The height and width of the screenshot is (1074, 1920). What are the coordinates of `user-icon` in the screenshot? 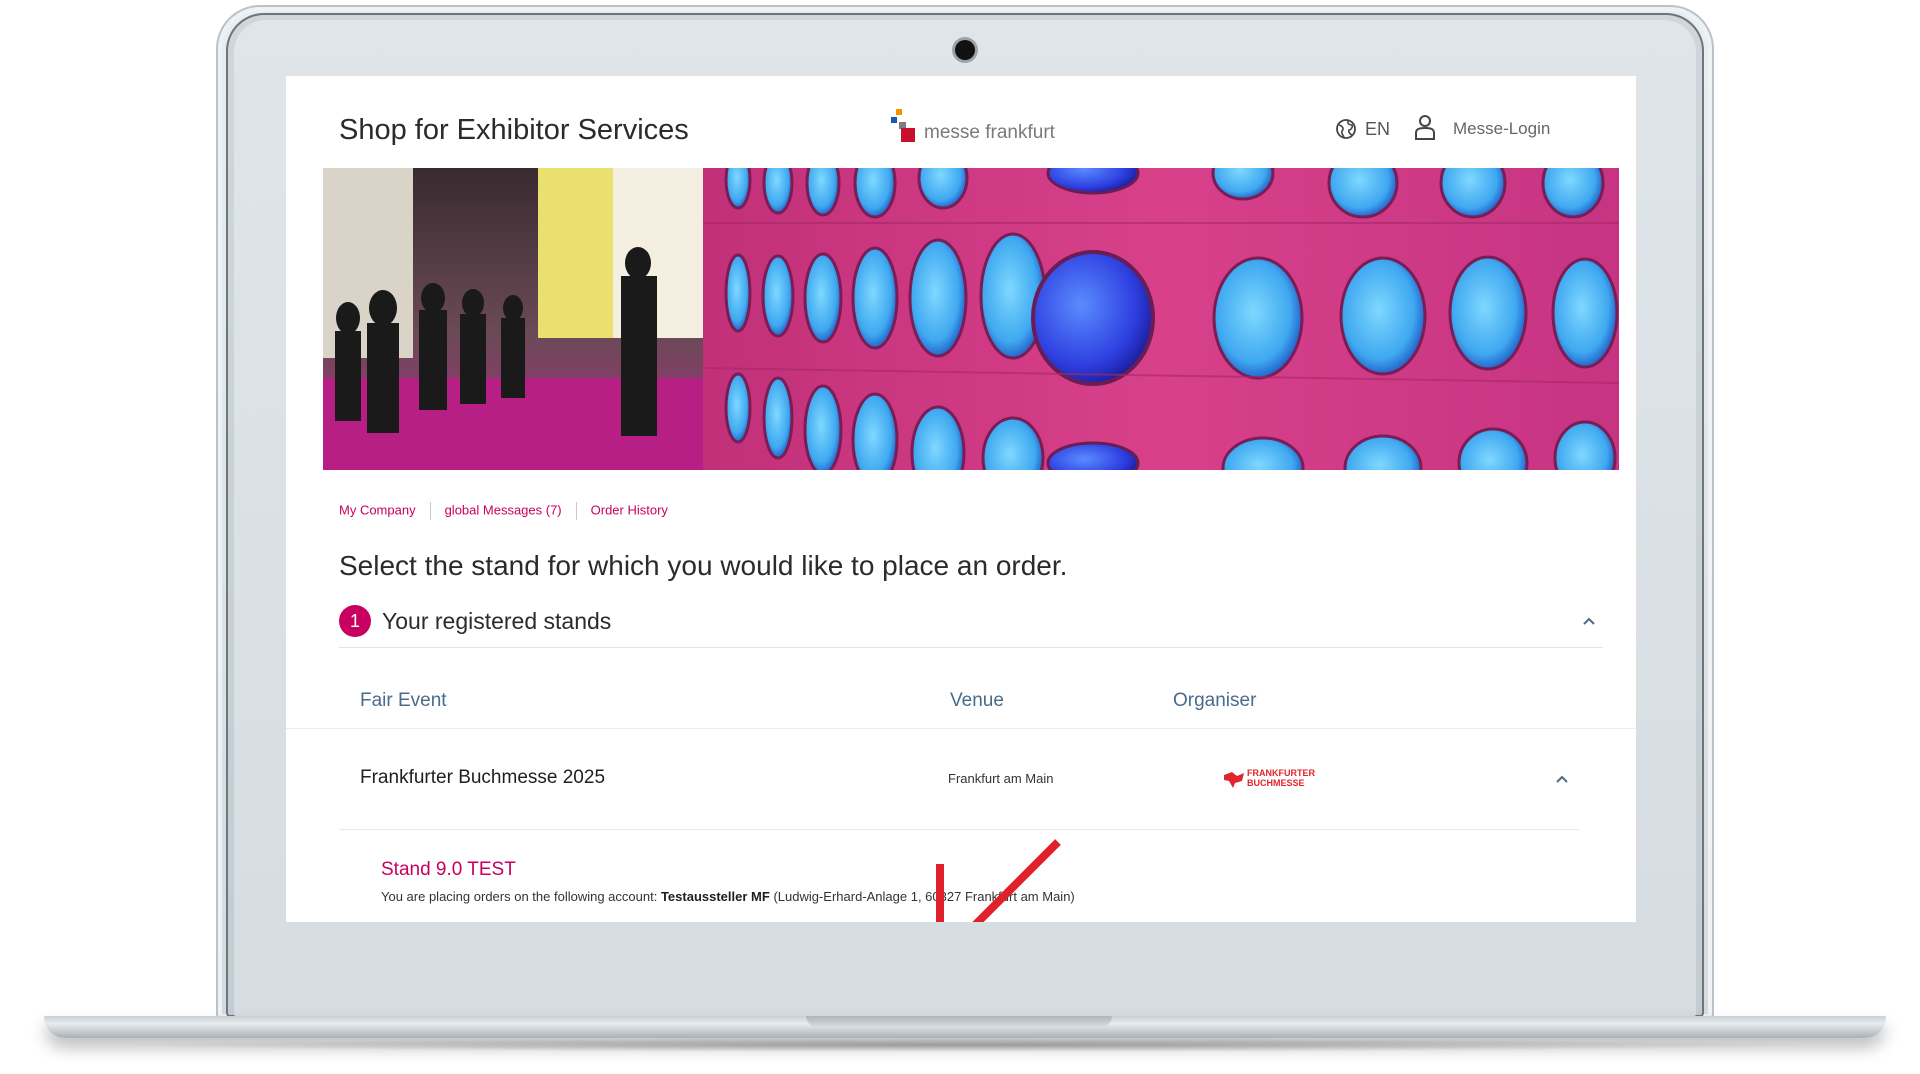 It's located at (1425, 127).